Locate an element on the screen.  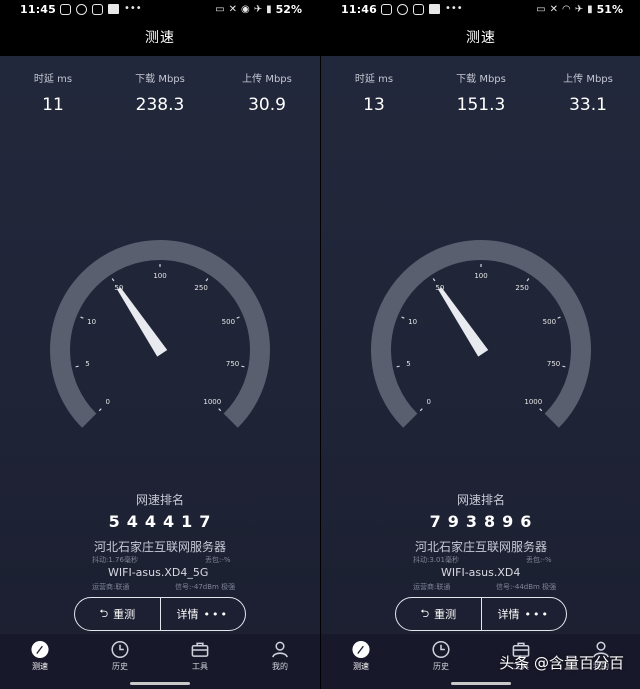
upload-value: 33.1 is located at coordinates (588, 105).